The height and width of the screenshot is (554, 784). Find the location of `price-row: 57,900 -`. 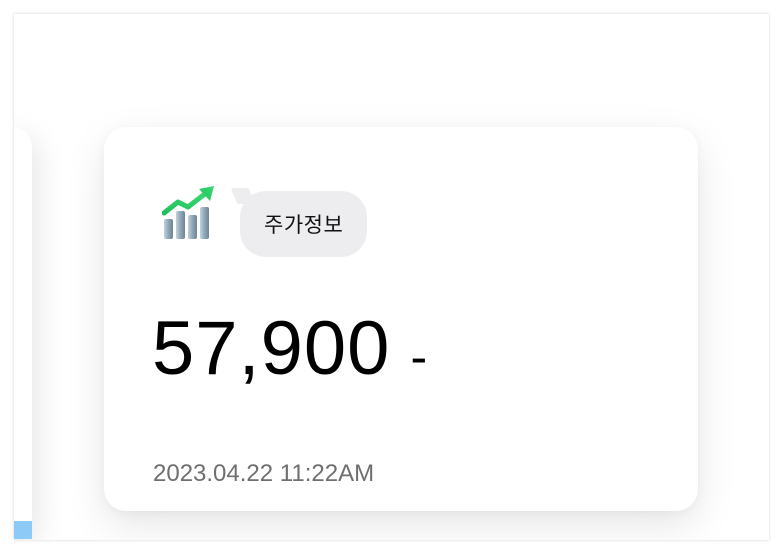

price-row: 57,900 - is located at coordinates (289, 348).